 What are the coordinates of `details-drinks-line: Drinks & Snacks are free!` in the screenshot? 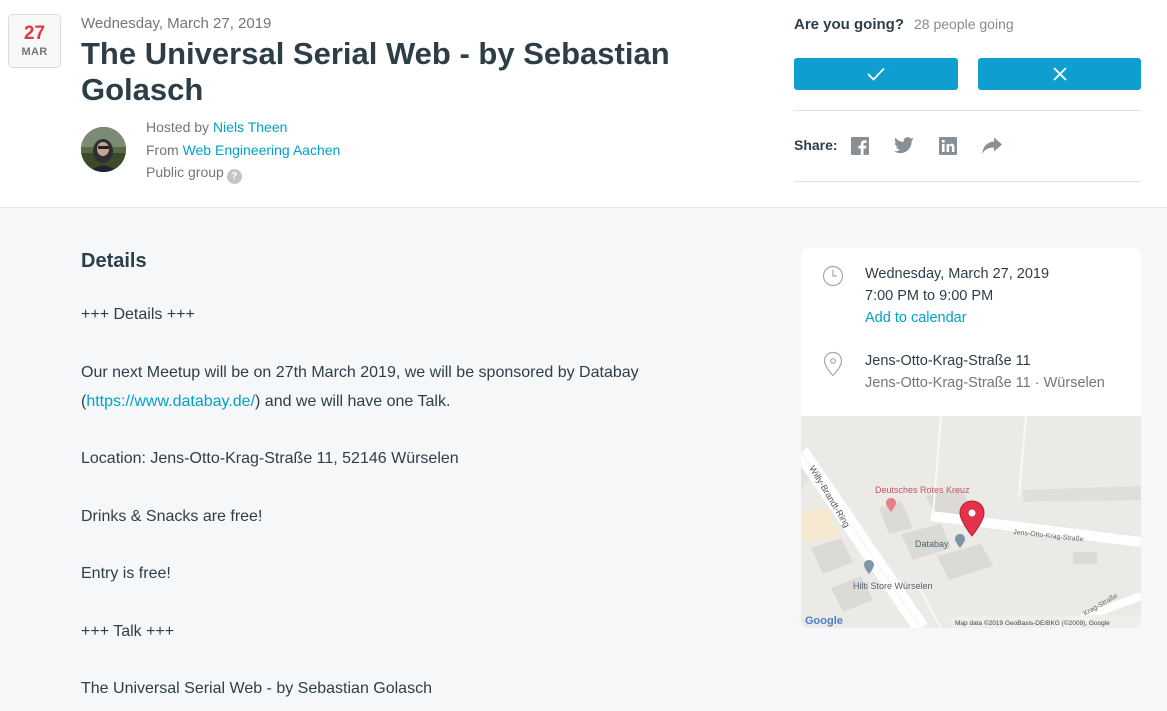 It's located at (172, 516).